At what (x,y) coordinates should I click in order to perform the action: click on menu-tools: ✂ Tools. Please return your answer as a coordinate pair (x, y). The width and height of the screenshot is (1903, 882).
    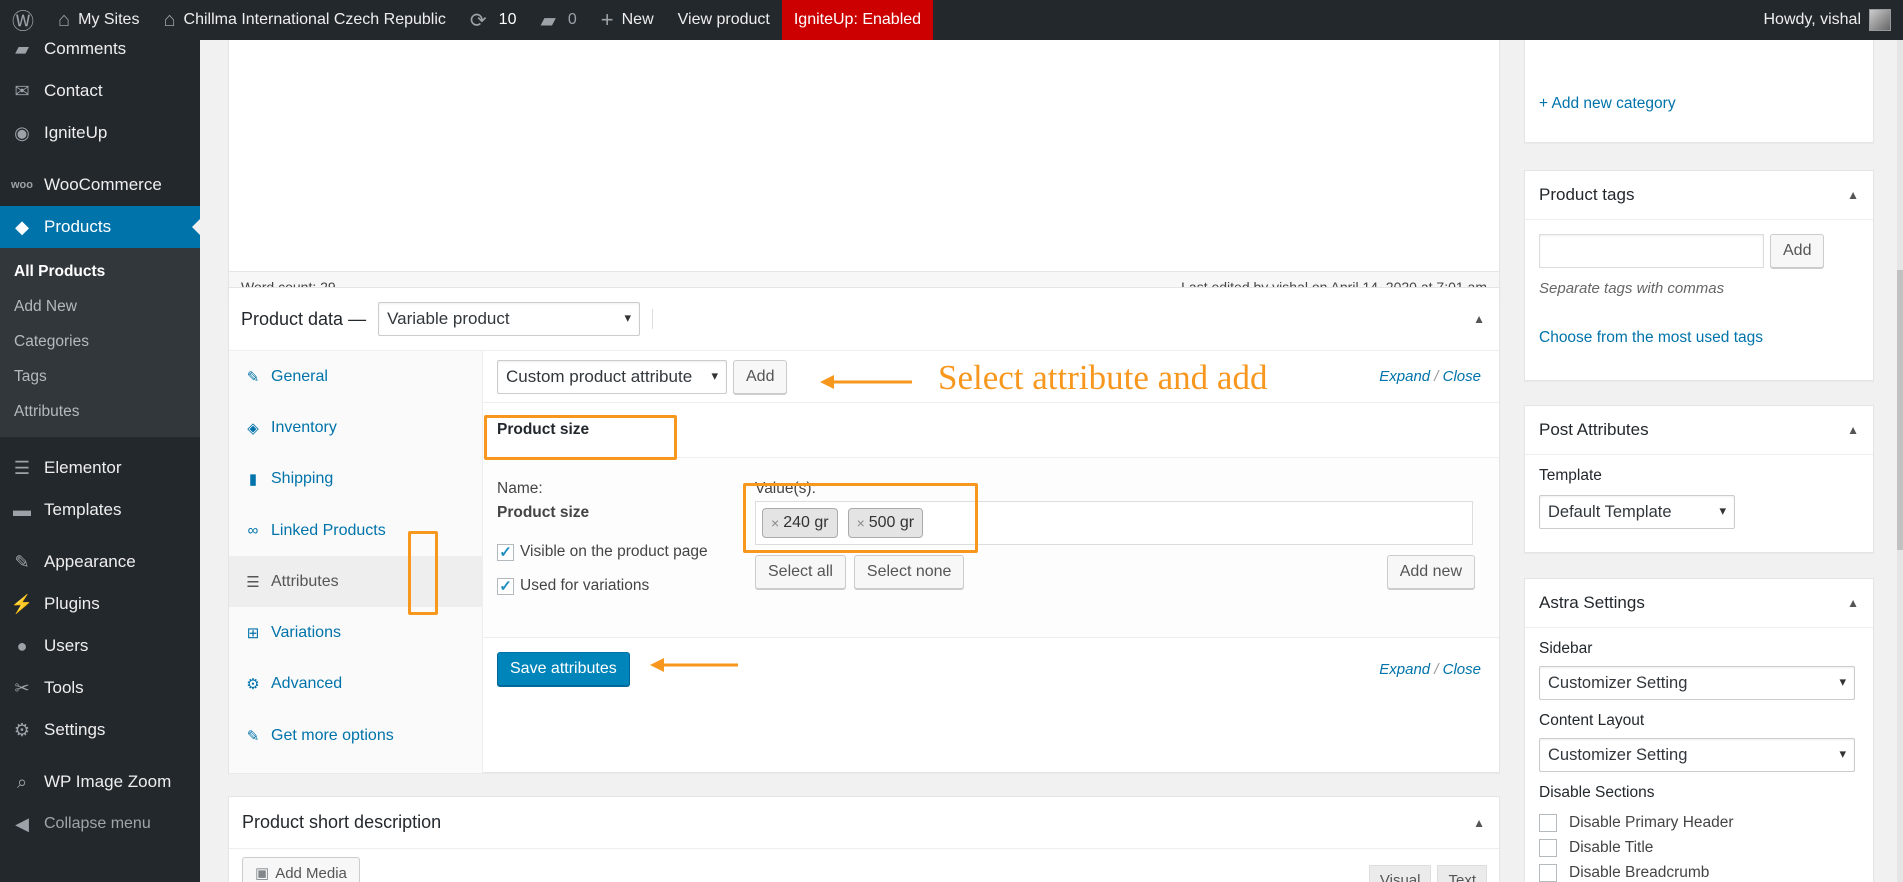
    Looking at the image, I should click on (100, 688).